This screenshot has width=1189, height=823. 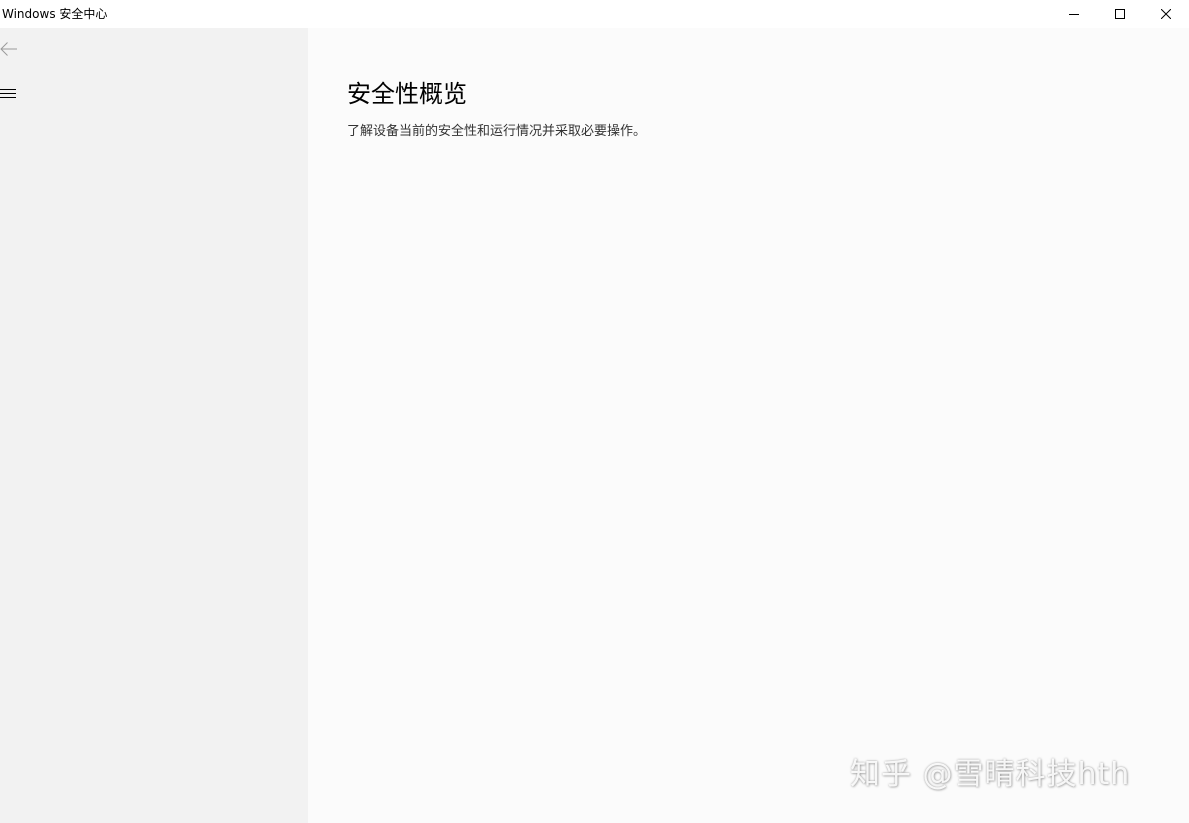 I want to click on close-button, so click(x=1166, y=14).